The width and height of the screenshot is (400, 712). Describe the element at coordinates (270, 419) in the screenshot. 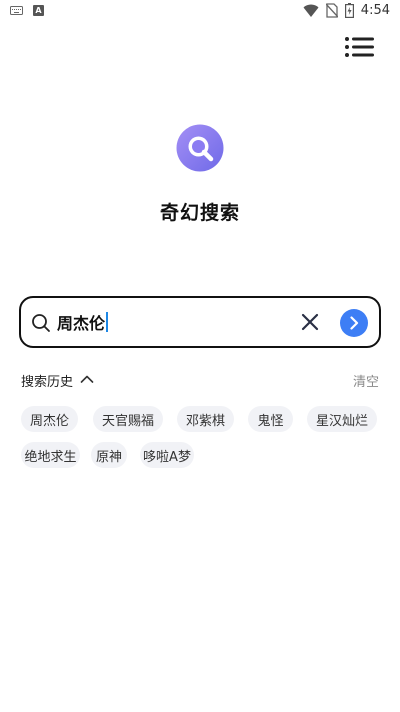

I see `history-chip: 鬼怪` at that location.